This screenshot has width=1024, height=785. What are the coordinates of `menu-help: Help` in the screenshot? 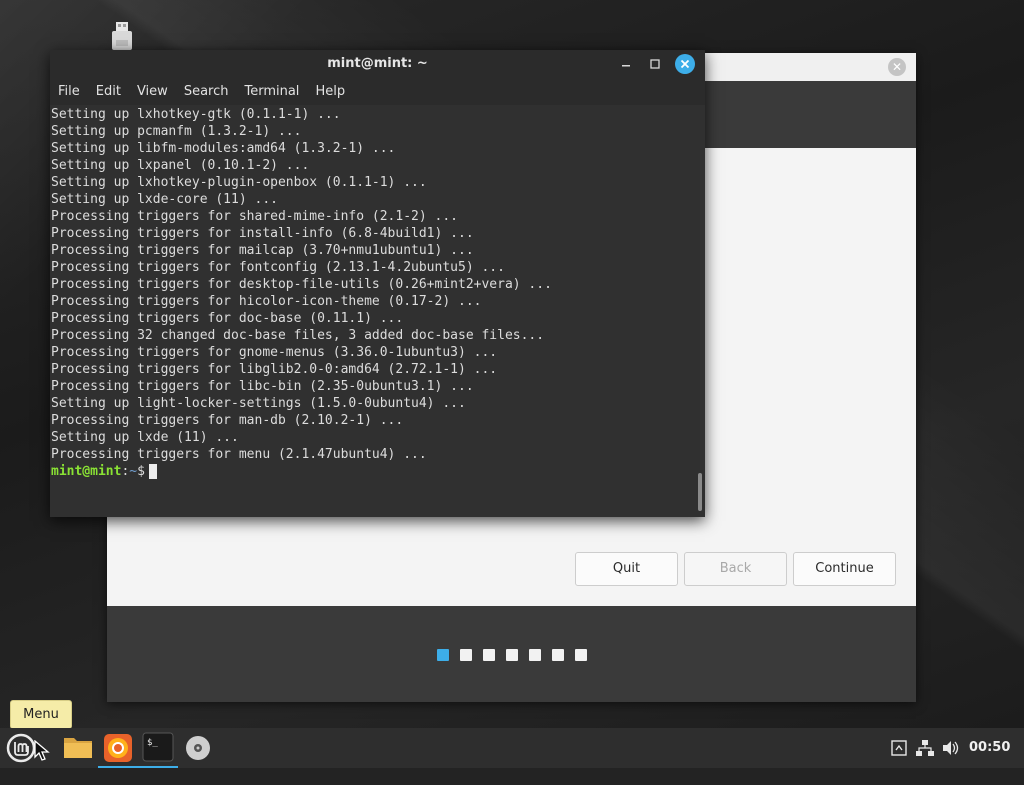 It's located at (330, 91).